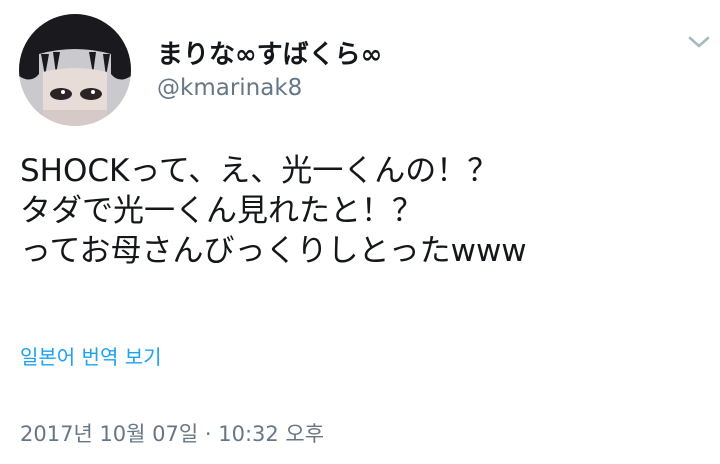  I want to click on tweet-text-line: ってお母さんびっくりしとったwww, so click(273, 251).